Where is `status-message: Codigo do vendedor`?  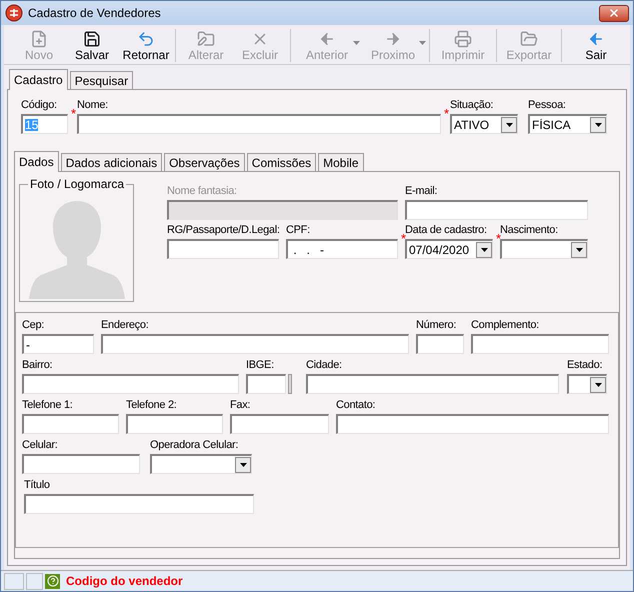
status-message: Codigo do vendedor is located at coordinates (124, 581).